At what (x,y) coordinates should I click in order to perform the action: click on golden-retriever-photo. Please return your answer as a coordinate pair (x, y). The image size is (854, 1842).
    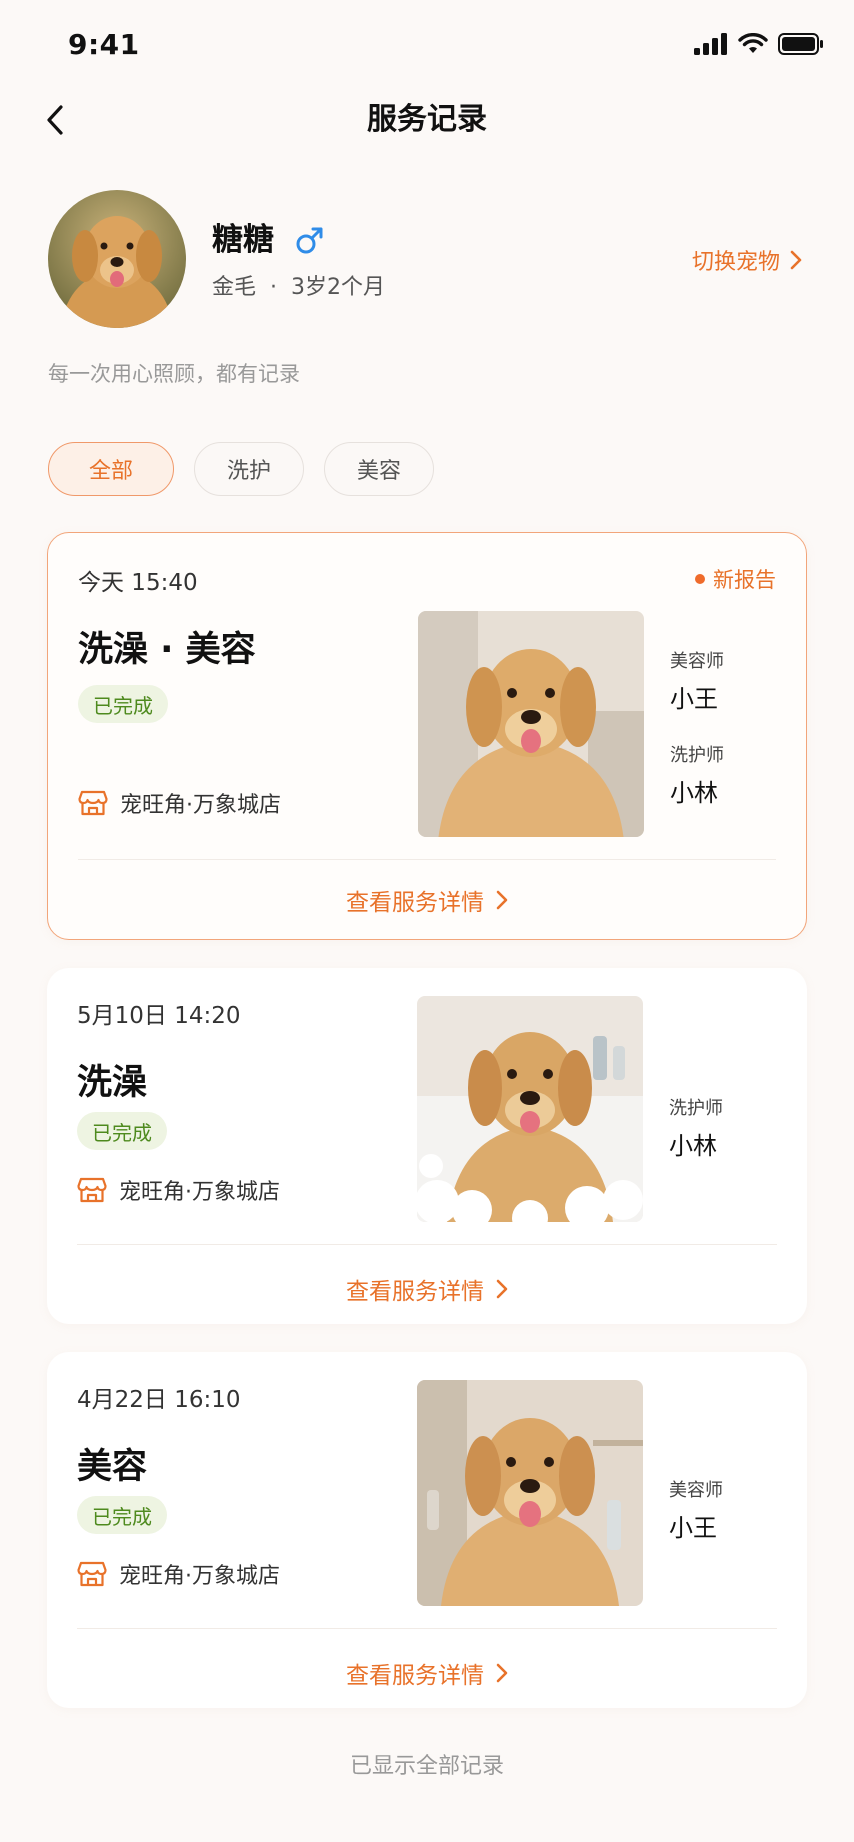
    Looking at the image, I should click on (531, 724).